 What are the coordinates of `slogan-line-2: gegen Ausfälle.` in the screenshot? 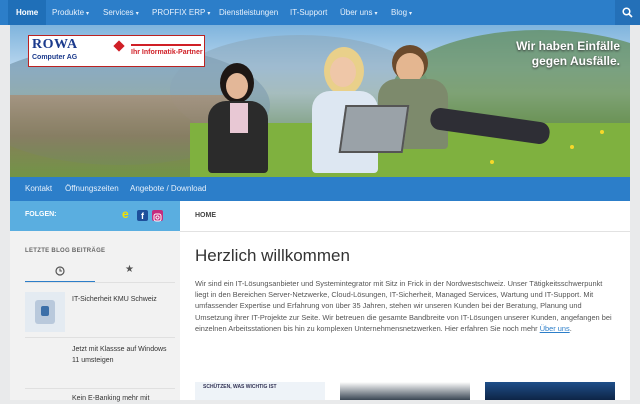 It's located at (575, 61).